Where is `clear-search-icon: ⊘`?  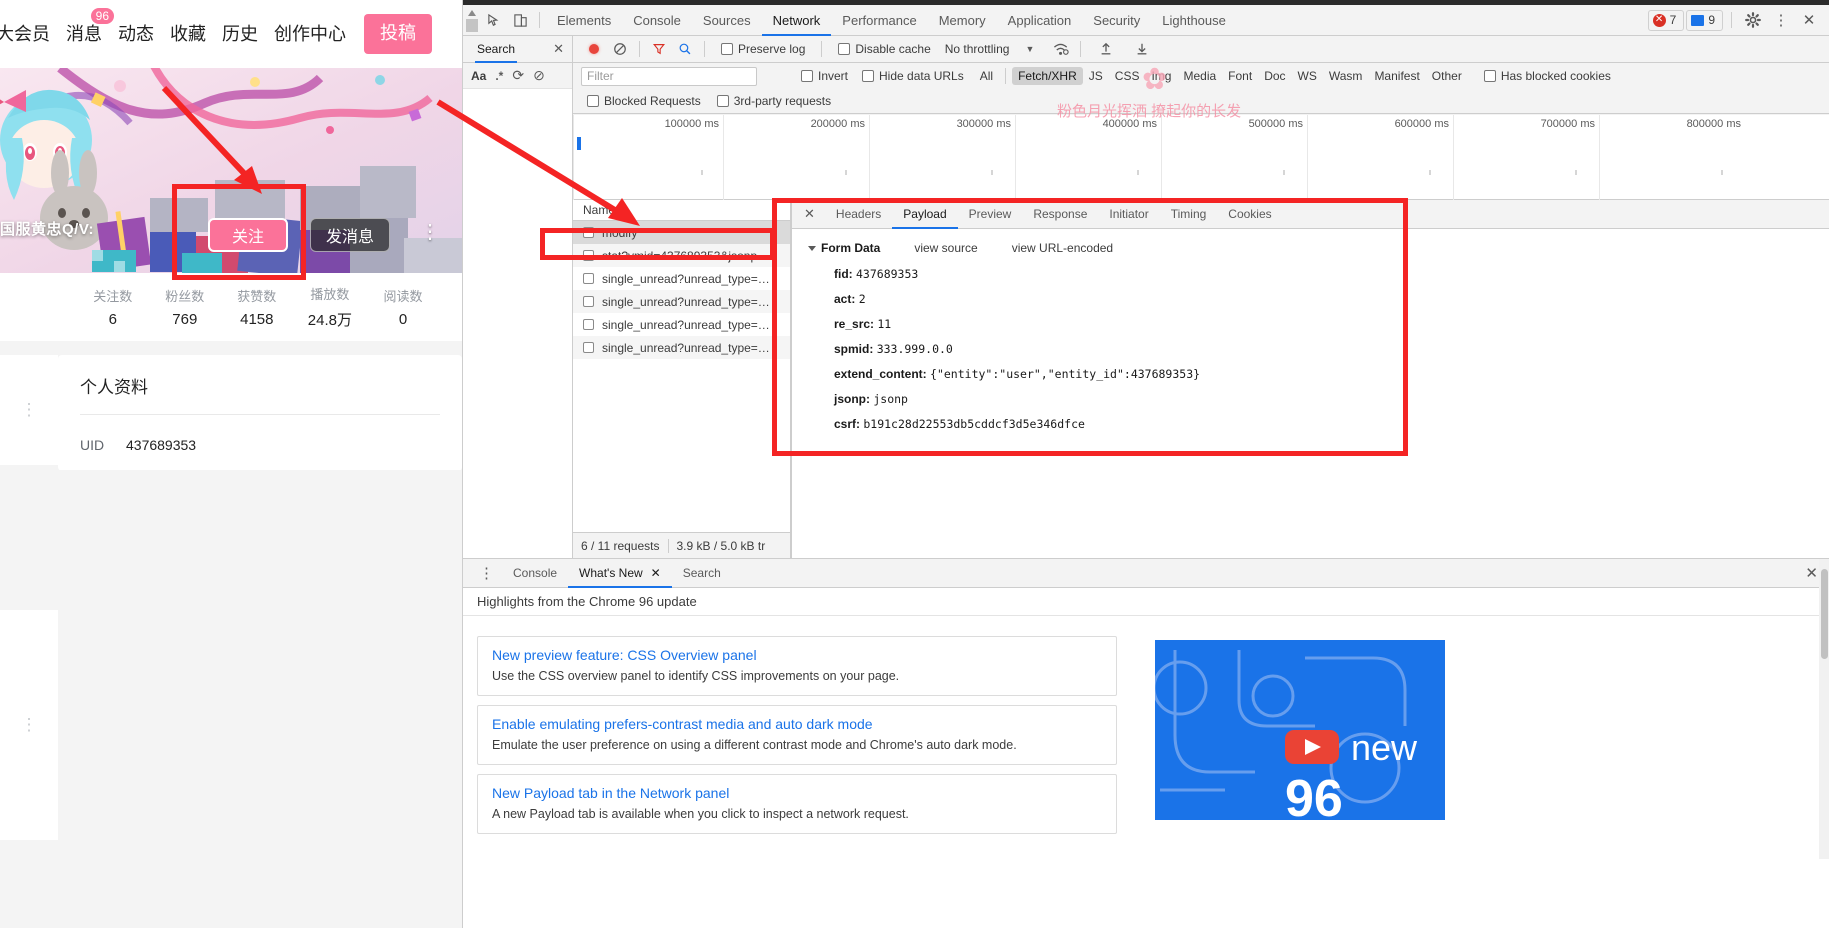
clear-search-icon: ⊘ is located at coordinates (539, 75).